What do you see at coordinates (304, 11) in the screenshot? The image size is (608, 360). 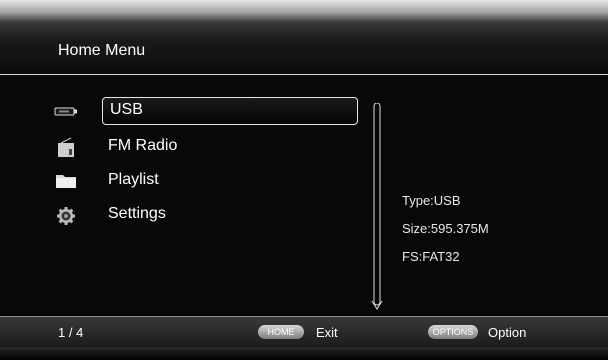 I see `top-bevel` at bounding box center [304, 11].